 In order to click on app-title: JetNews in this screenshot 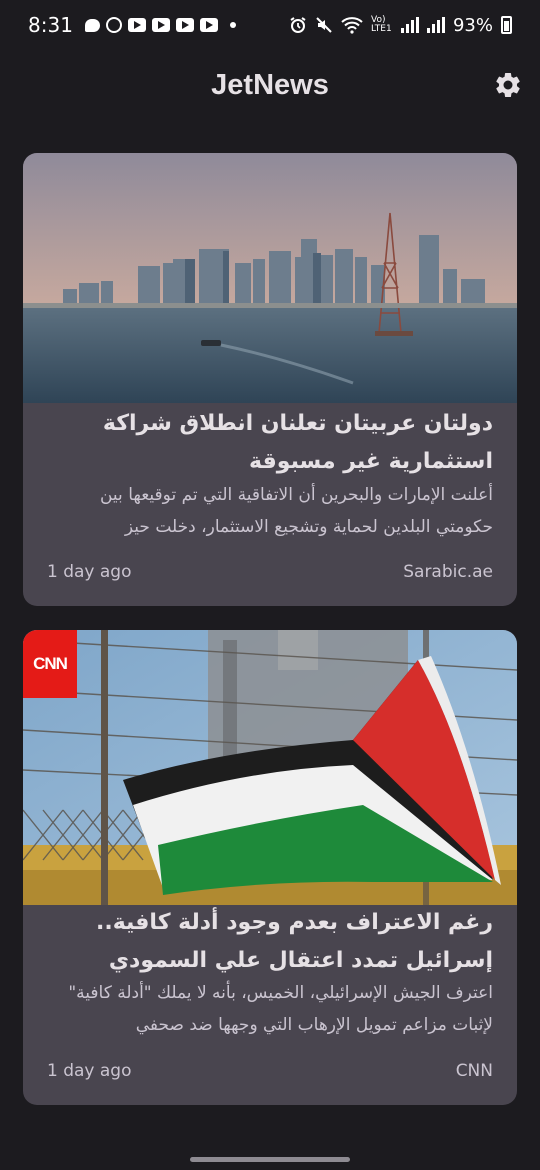, I will do `click(270, 84)`.